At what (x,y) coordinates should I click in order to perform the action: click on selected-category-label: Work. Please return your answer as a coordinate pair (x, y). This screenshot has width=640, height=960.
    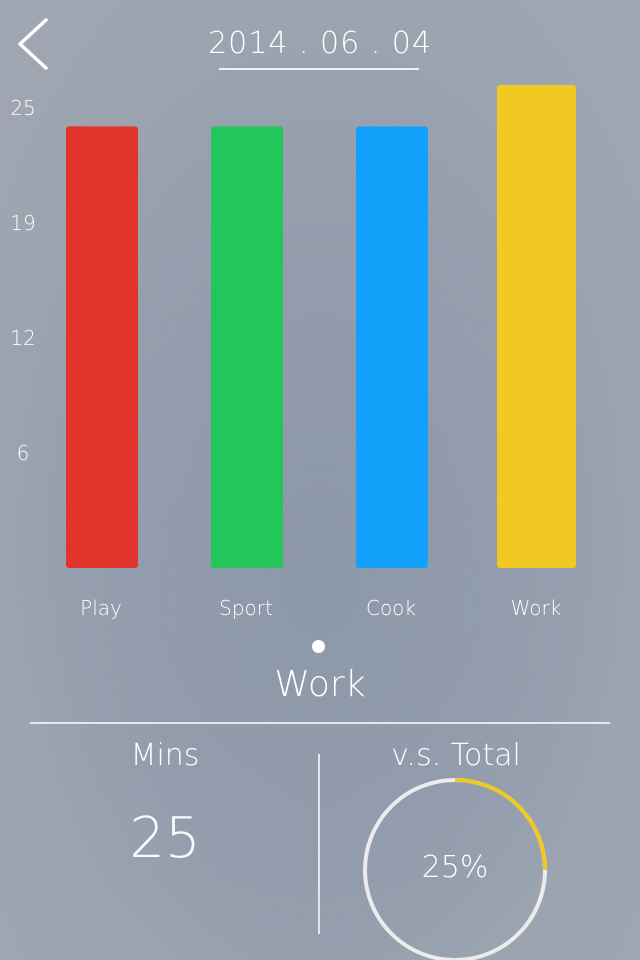
    Looking at the image, I should click on (320, 684).